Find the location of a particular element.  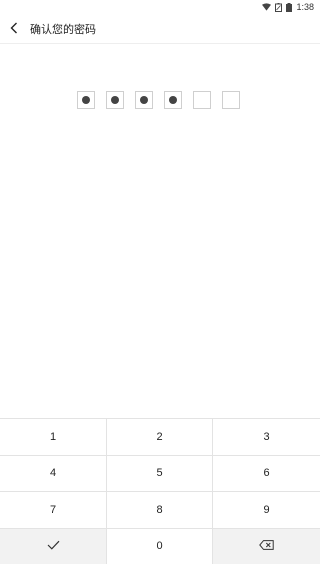

back-button is located at coordinates (14, 29).